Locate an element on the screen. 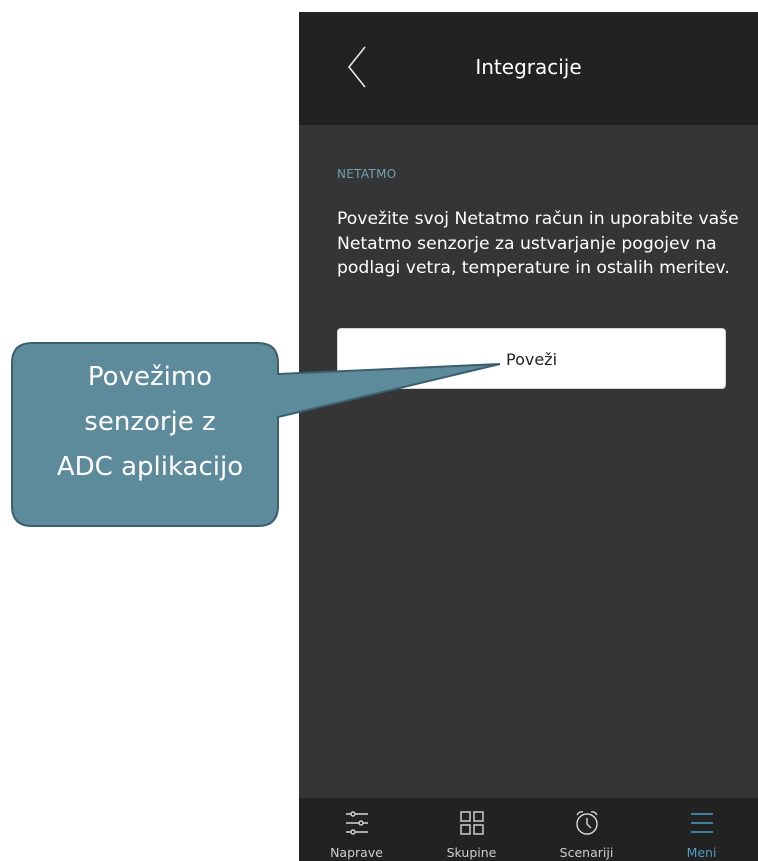 This screenshot has width=758, height=861. tab-label: Naprave is located at coordinates (356, 852).